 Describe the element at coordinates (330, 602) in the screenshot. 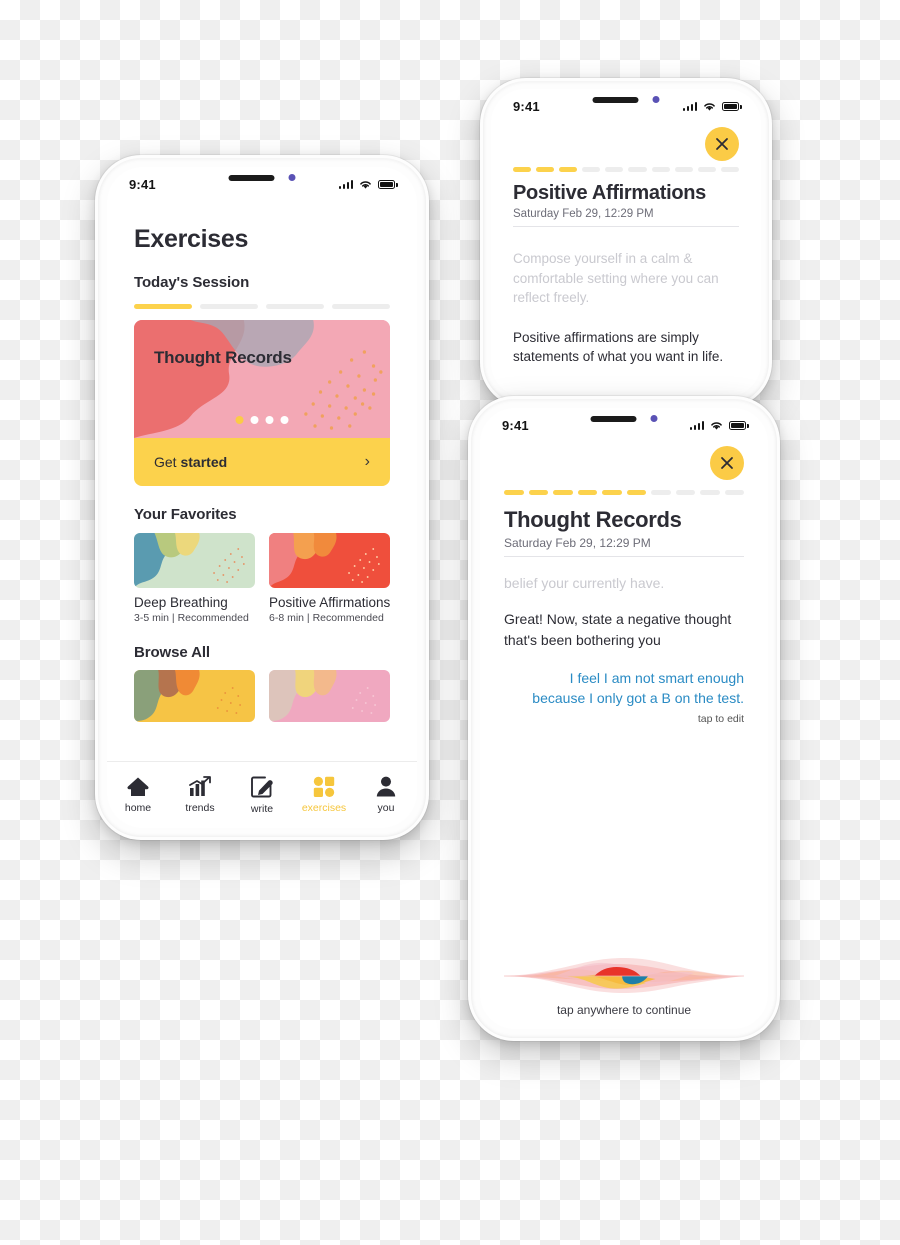

I see `favorite-card-title: Positive Affirmations` at that location.